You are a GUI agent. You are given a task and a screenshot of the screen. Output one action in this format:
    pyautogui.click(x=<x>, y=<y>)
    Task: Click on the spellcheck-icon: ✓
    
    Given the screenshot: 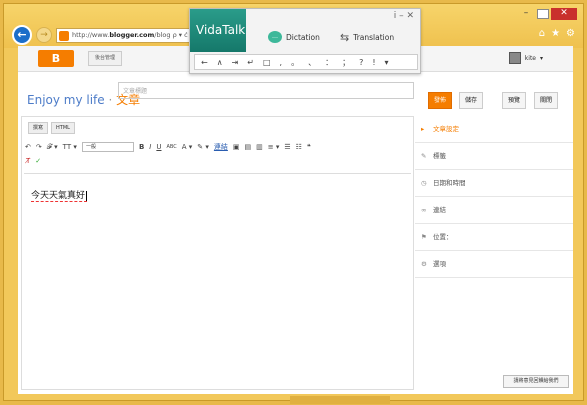 What is the action you would take?
    pyautogui.click(x=38, y=161)
    